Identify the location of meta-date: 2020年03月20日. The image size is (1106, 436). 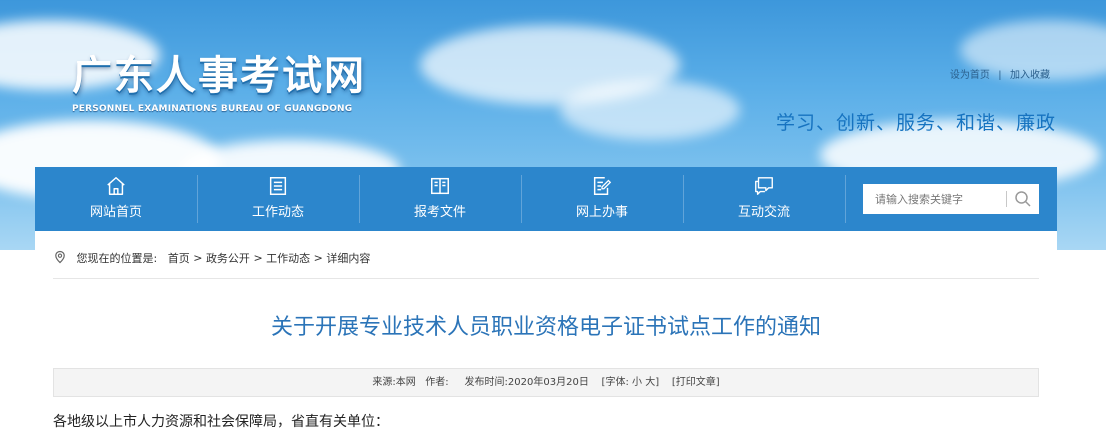
(548, 382).